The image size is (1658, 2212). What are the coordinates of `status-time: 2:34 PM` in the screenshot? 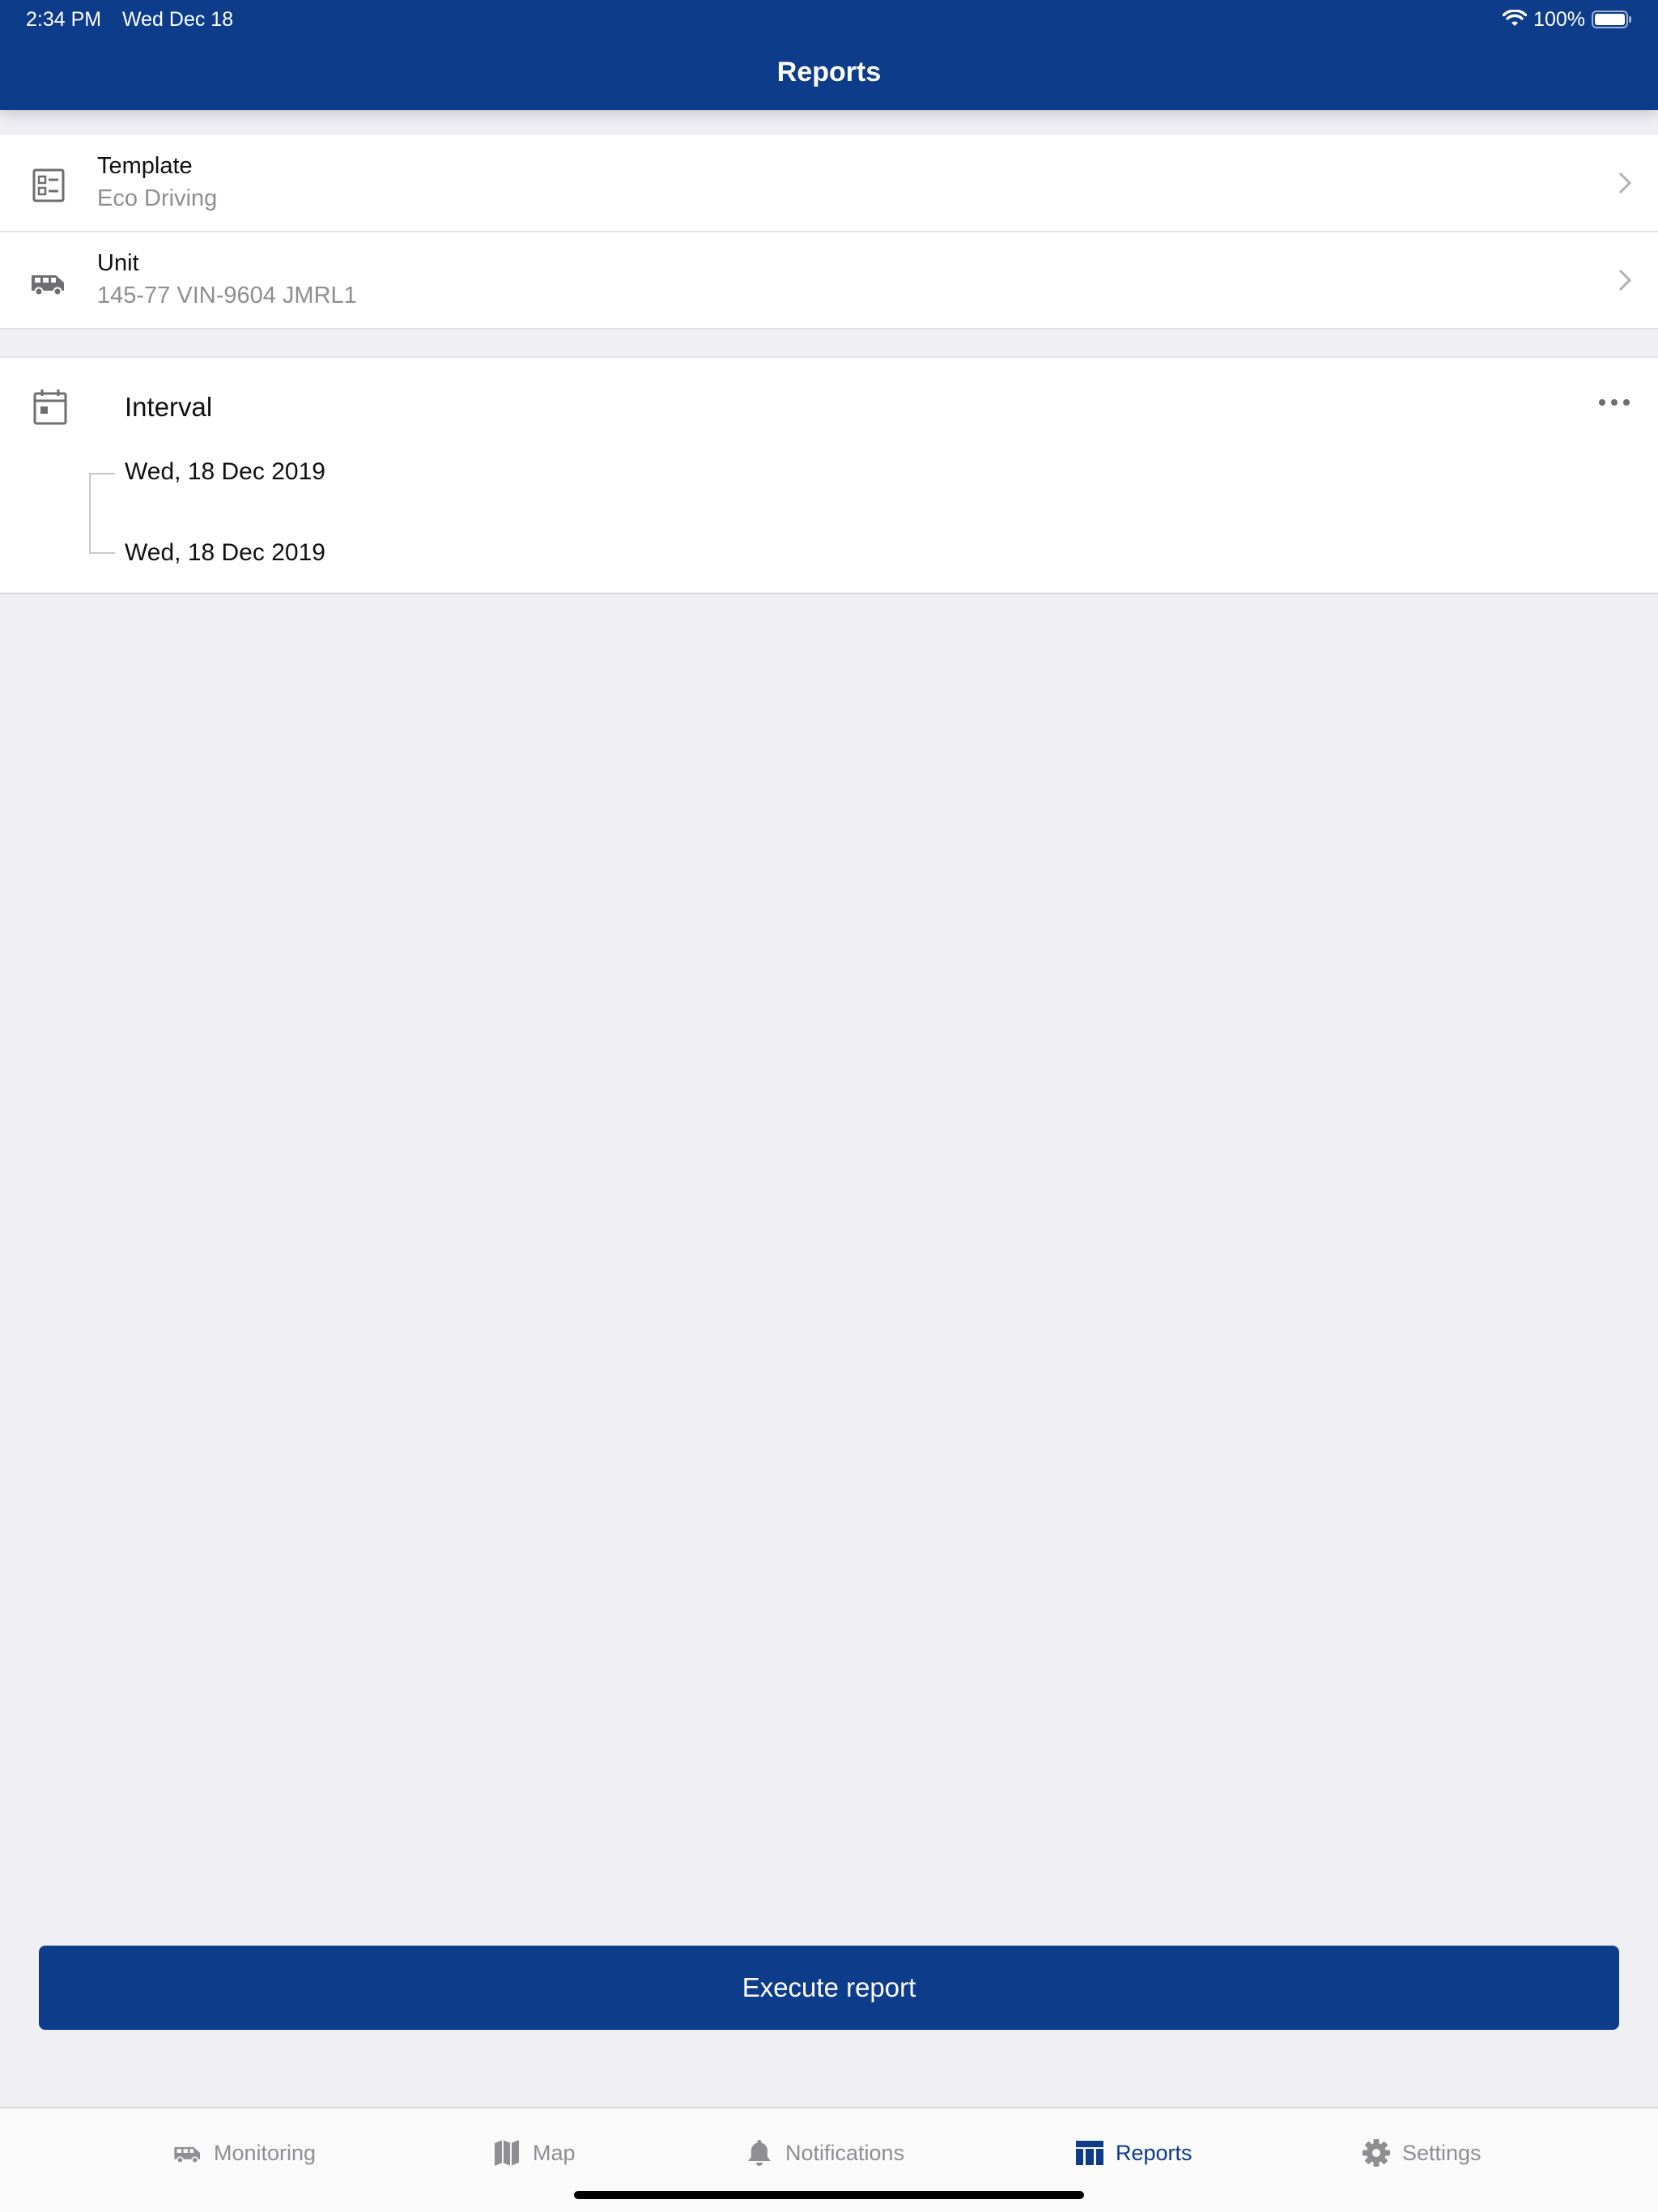 It's located at (64, 19).